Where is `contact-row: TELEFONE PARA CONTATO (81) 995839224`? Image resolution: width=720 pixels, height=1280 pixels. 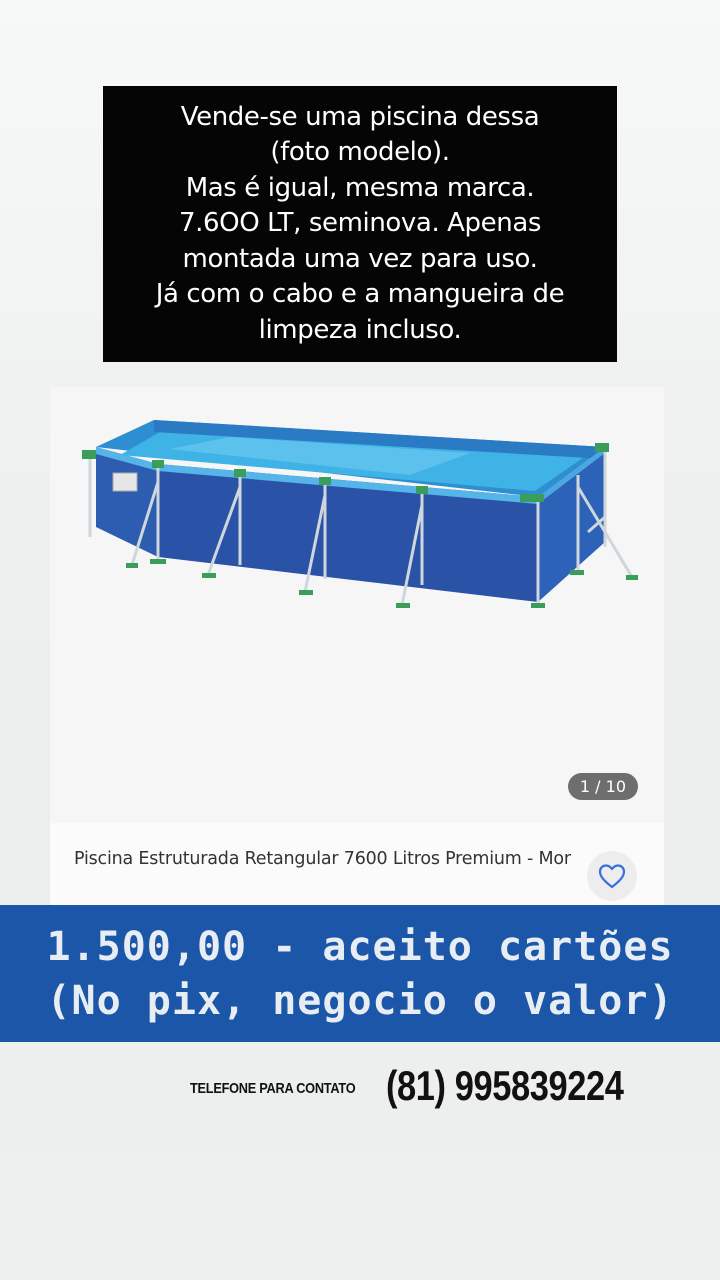
contact-row: TELEFONE PARA CONTATO (81) 995839224 is located at coordinates (360, 1085).